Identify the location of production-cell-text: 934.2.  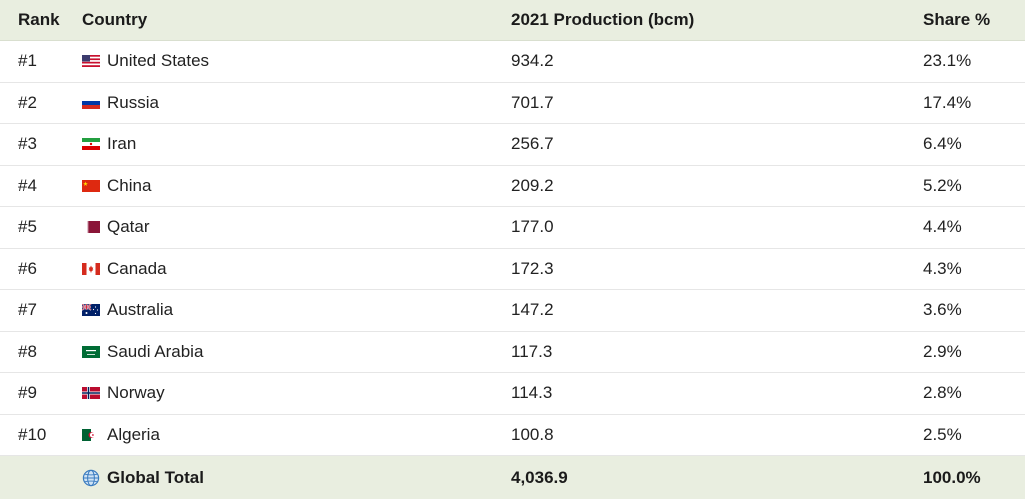
(532, 61).